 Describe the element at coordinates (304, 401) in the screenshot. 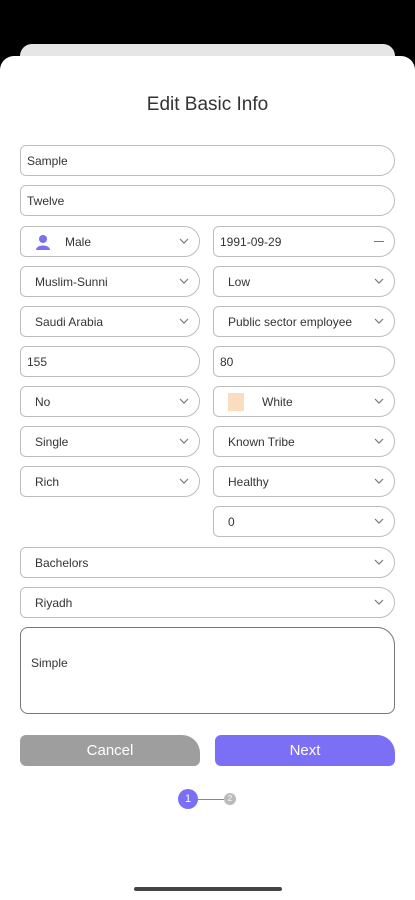

I see `skin-color-select: White` at that location.